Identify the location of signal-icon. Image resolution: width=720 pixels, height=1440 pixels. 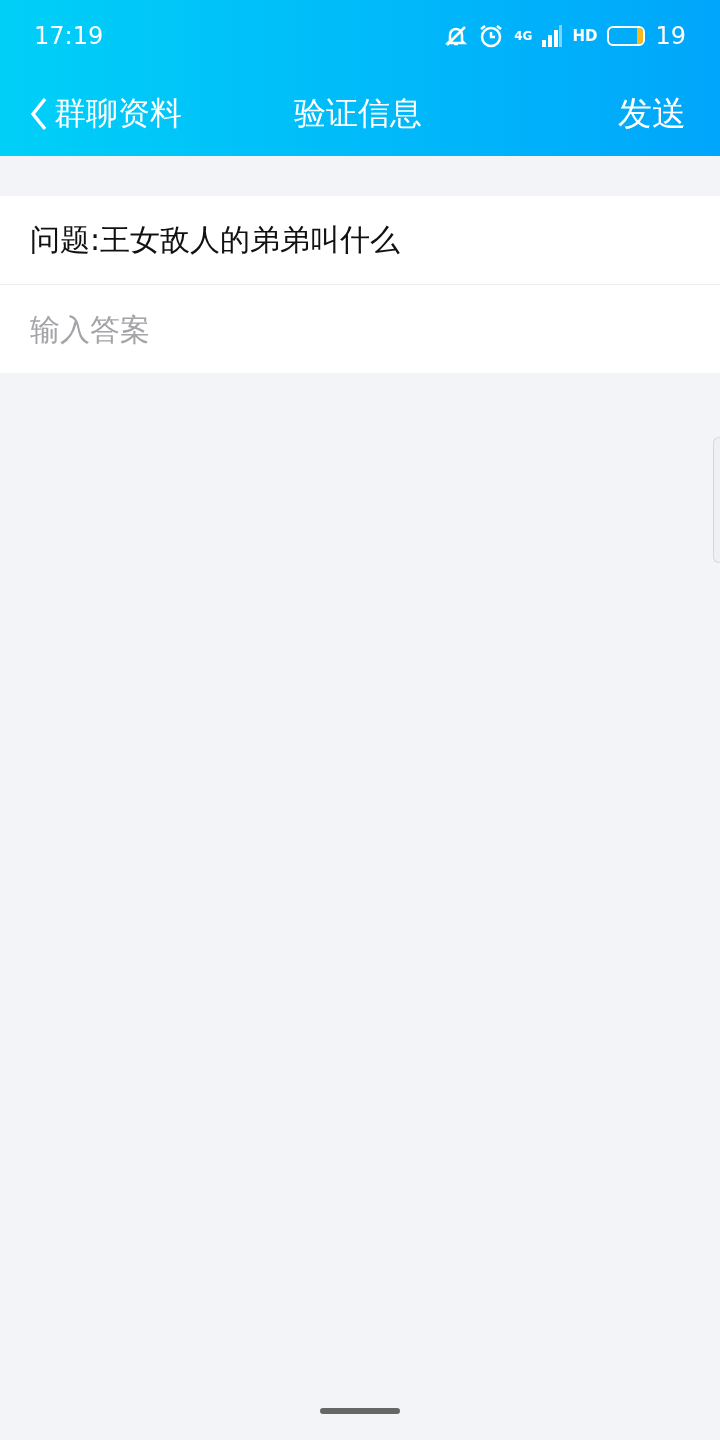
(552, 36).